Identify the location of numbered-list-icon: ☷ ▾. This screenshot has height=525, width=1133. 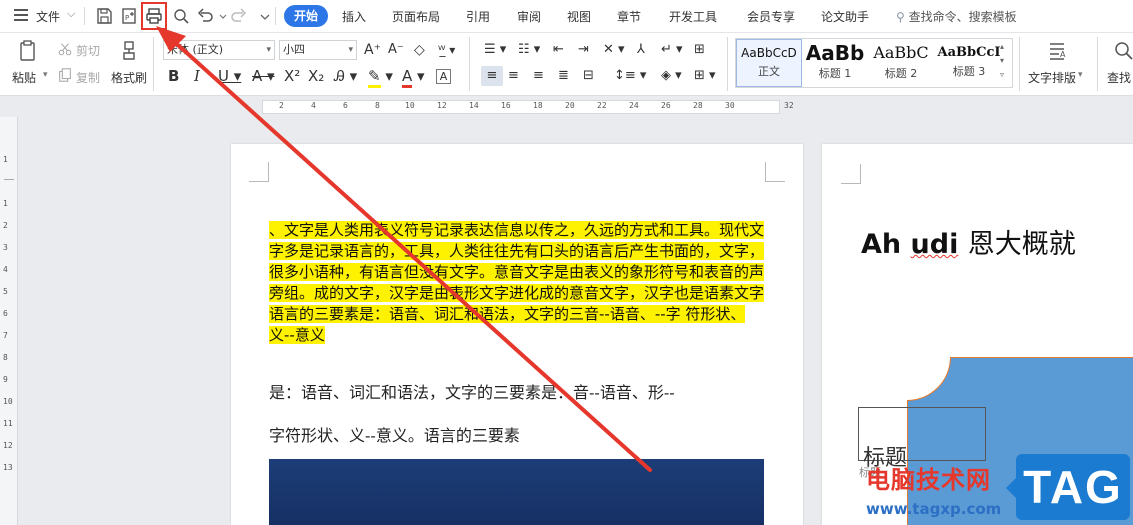
(529, 50).